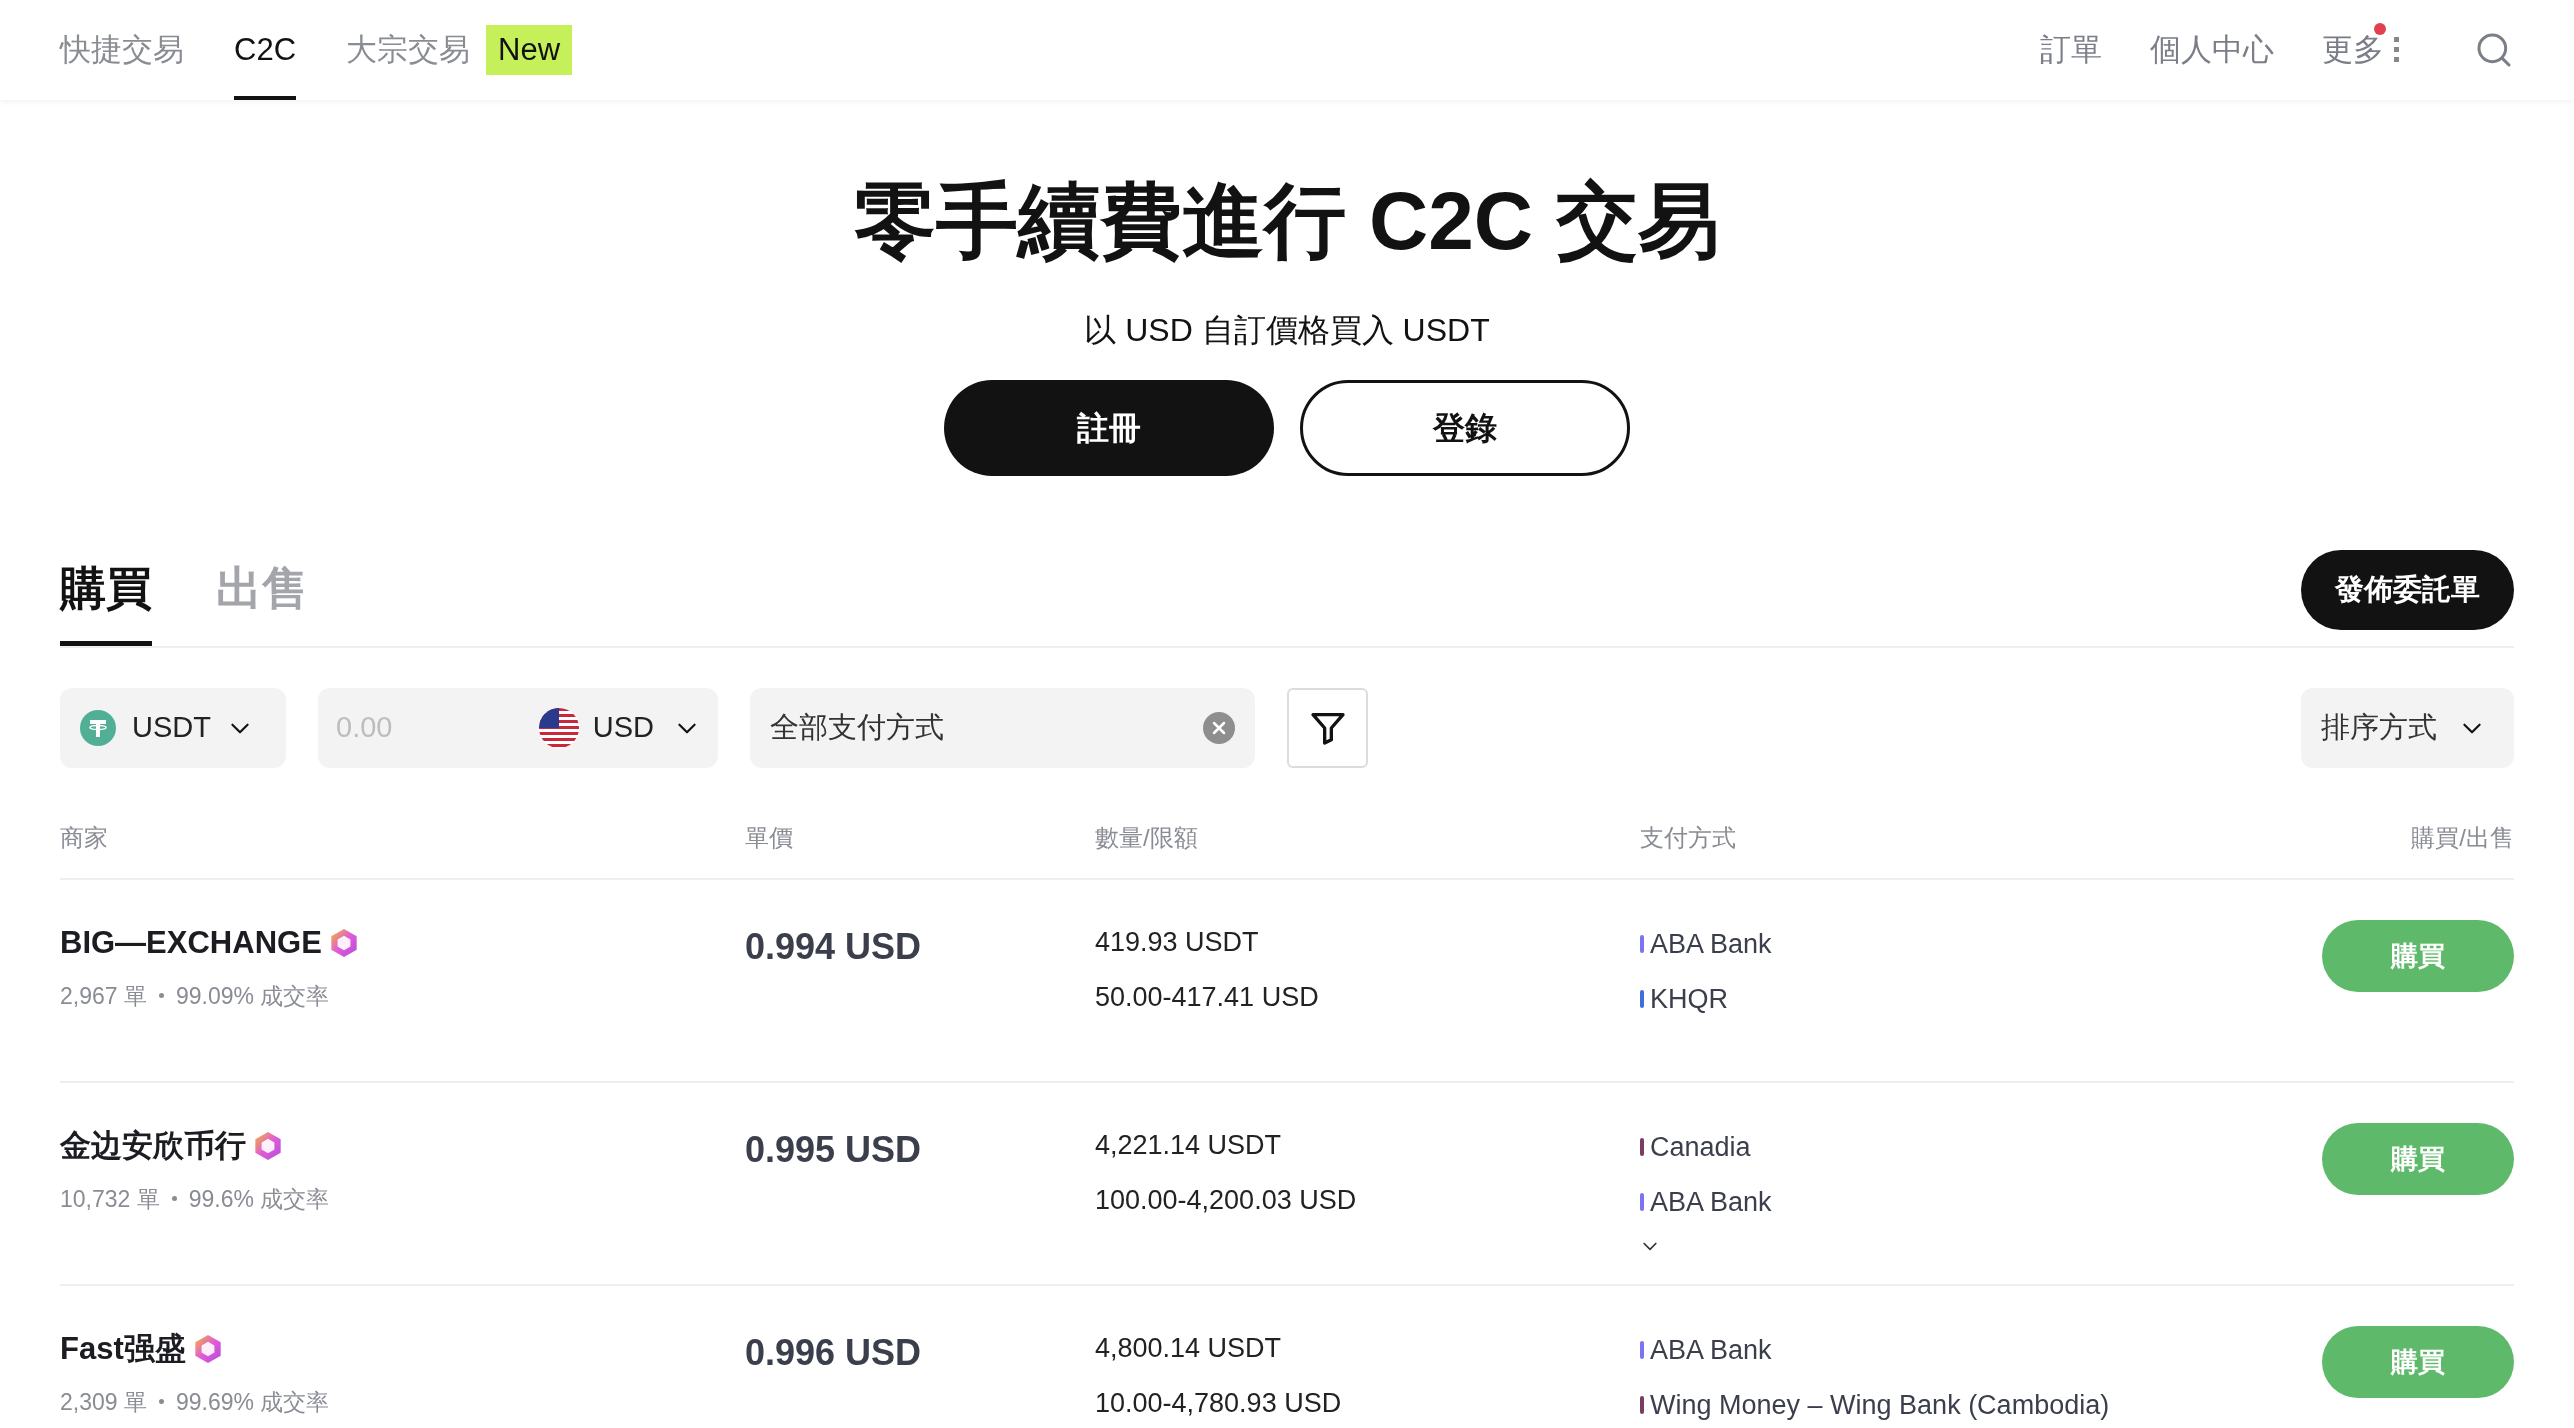  What do you see at coordinates (2396, 50) in the screenshot?
I see `more-dots-icon` at bounding box center [2396, 50].